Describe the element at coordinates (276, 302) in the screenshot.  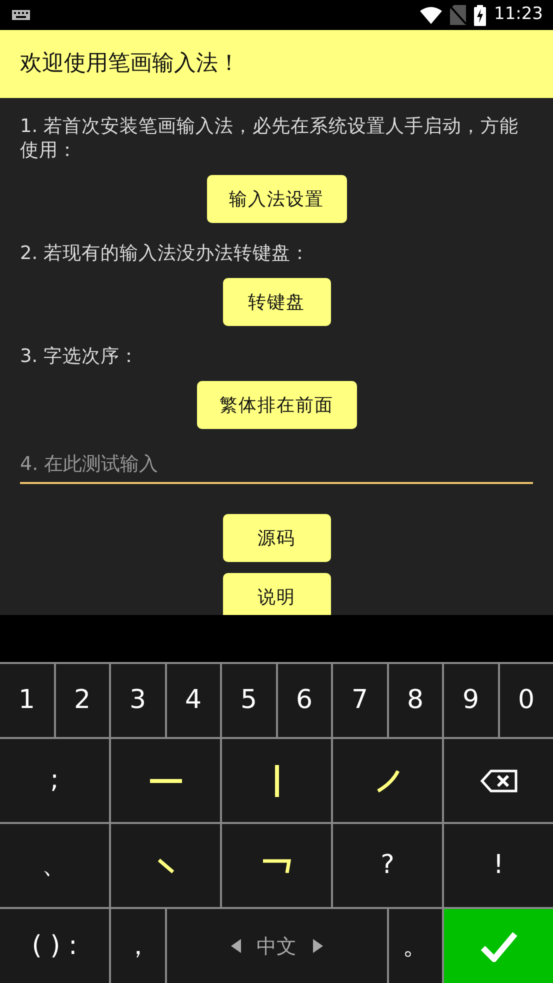
I see `action-button: 转键盘` at that location.